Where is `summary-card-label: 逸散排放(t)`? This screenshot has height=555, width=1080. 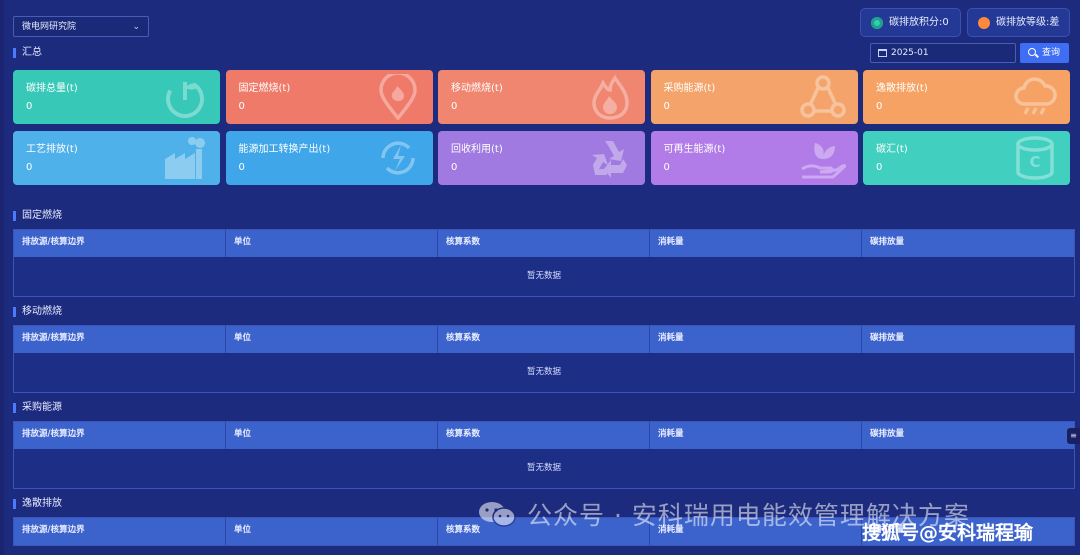
summary-card-label: 逸散排放(t) is located at coordinates (902, 88).